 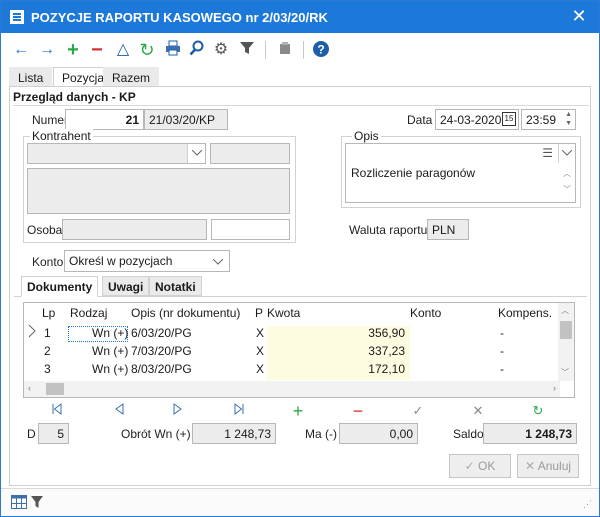 I want to click on ma-field: 0,00, so click(x=378, y=433).